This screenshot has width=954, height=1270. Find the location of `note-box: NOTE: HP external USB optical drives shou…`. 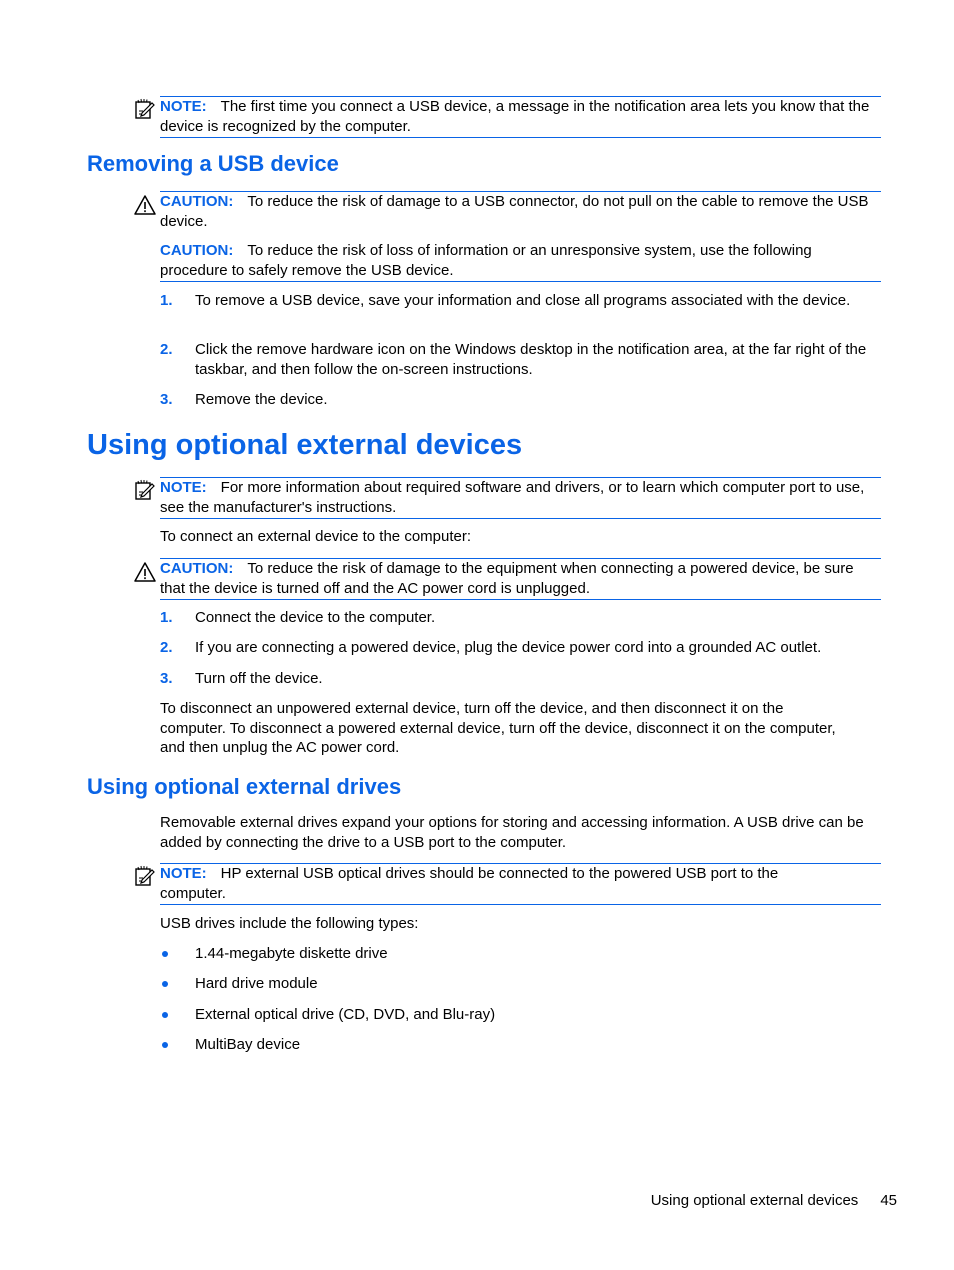

note-box: NOTE: HP external USB optical drives shou… is located at coordinates (508, 884).